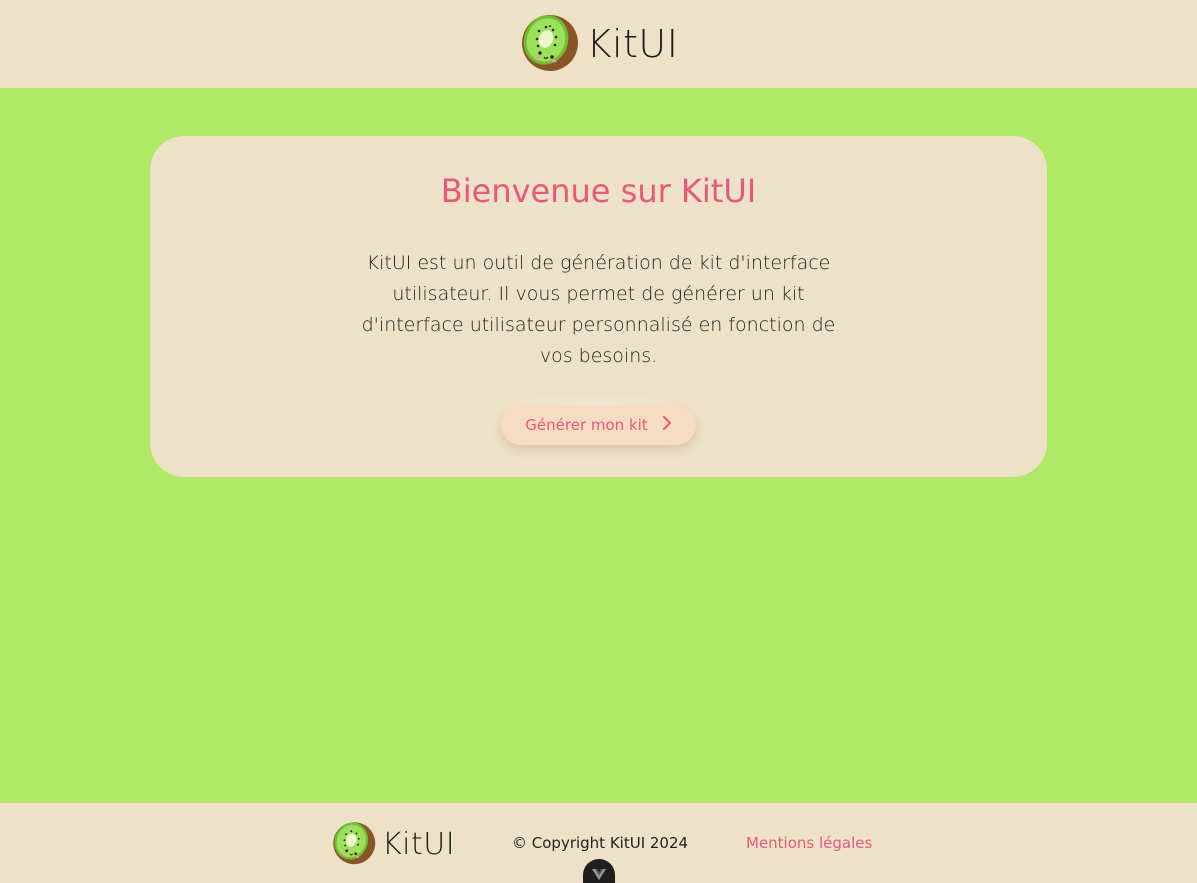  I want to click on vue-devtools-toggle, so click(599, 871).